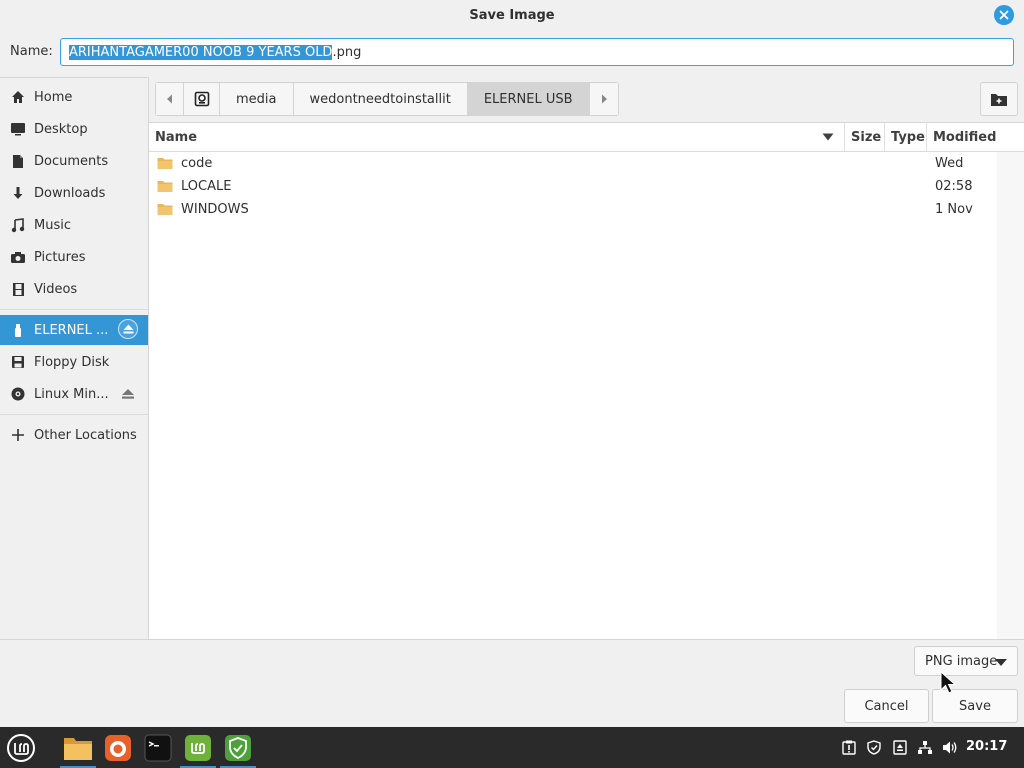  What do you see at coordinates (954, 209) in the screenshot?
I see `file-modified: 1 Nov` at bounding box center [954, 209].